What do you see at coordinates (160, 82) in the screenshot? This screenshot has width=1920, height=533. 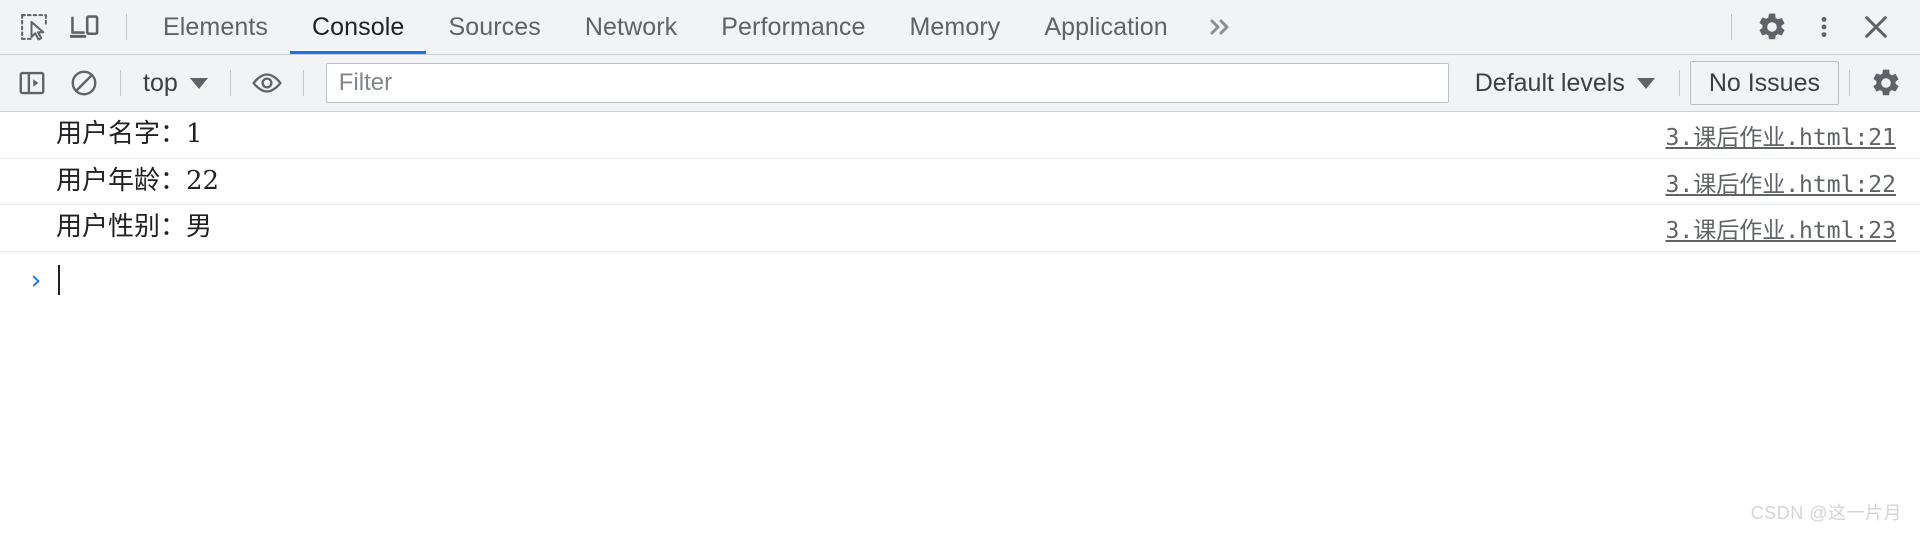 I see `execution-context-label: top` at bounding box center [160, 82].